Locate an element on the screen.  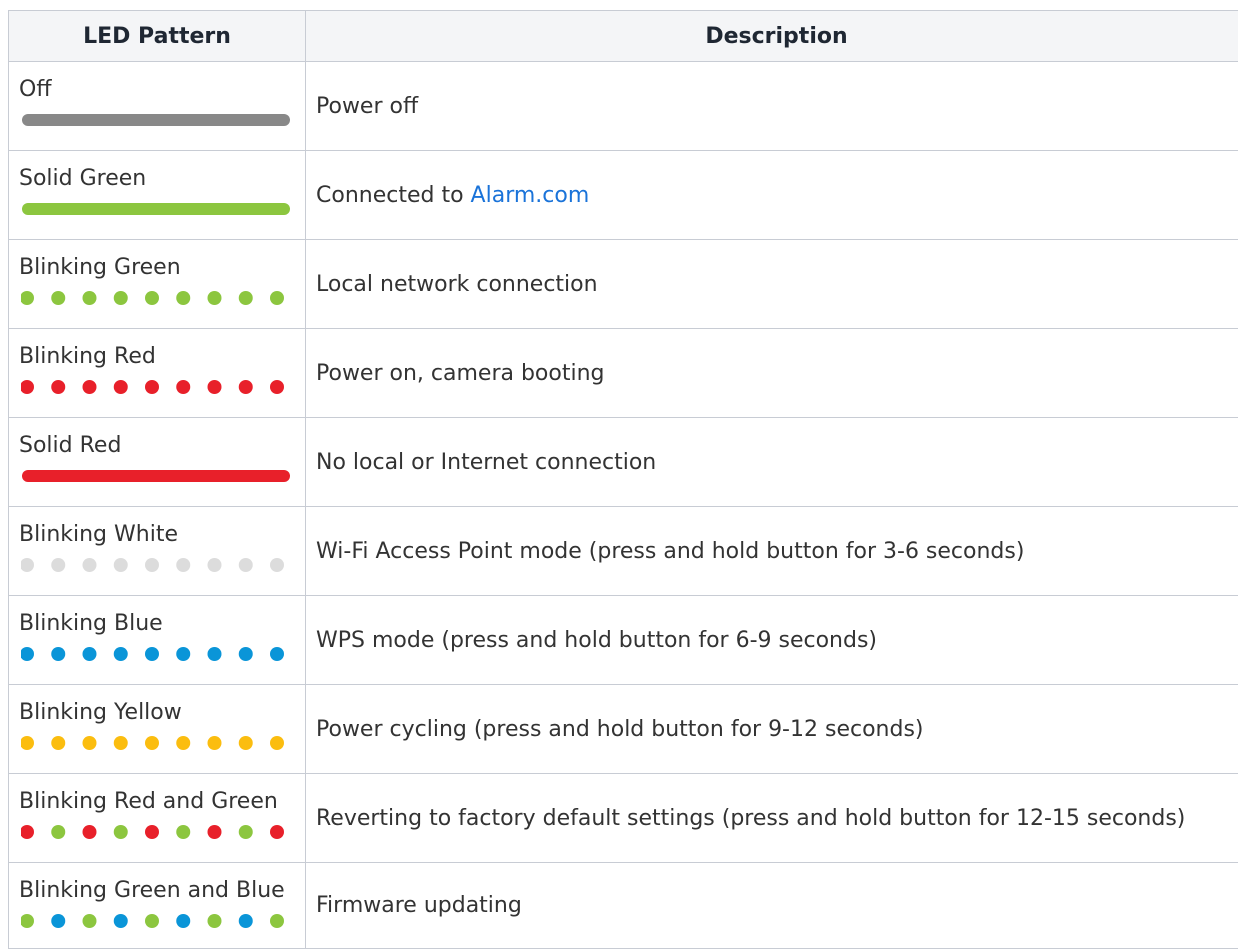
description-text: Connected to is located at coordinates (393, 195).